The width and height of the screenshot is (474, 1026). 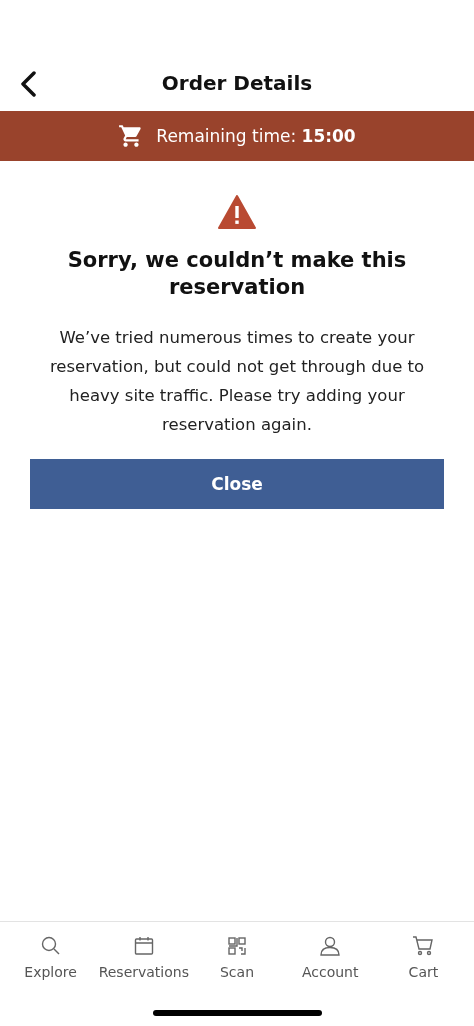 I want to click on error-message: We’ve tried numerous times to create your reservation, but could not get through due to heavy site traffic. Please try adding your reservation again., so click(x=237, y=381).